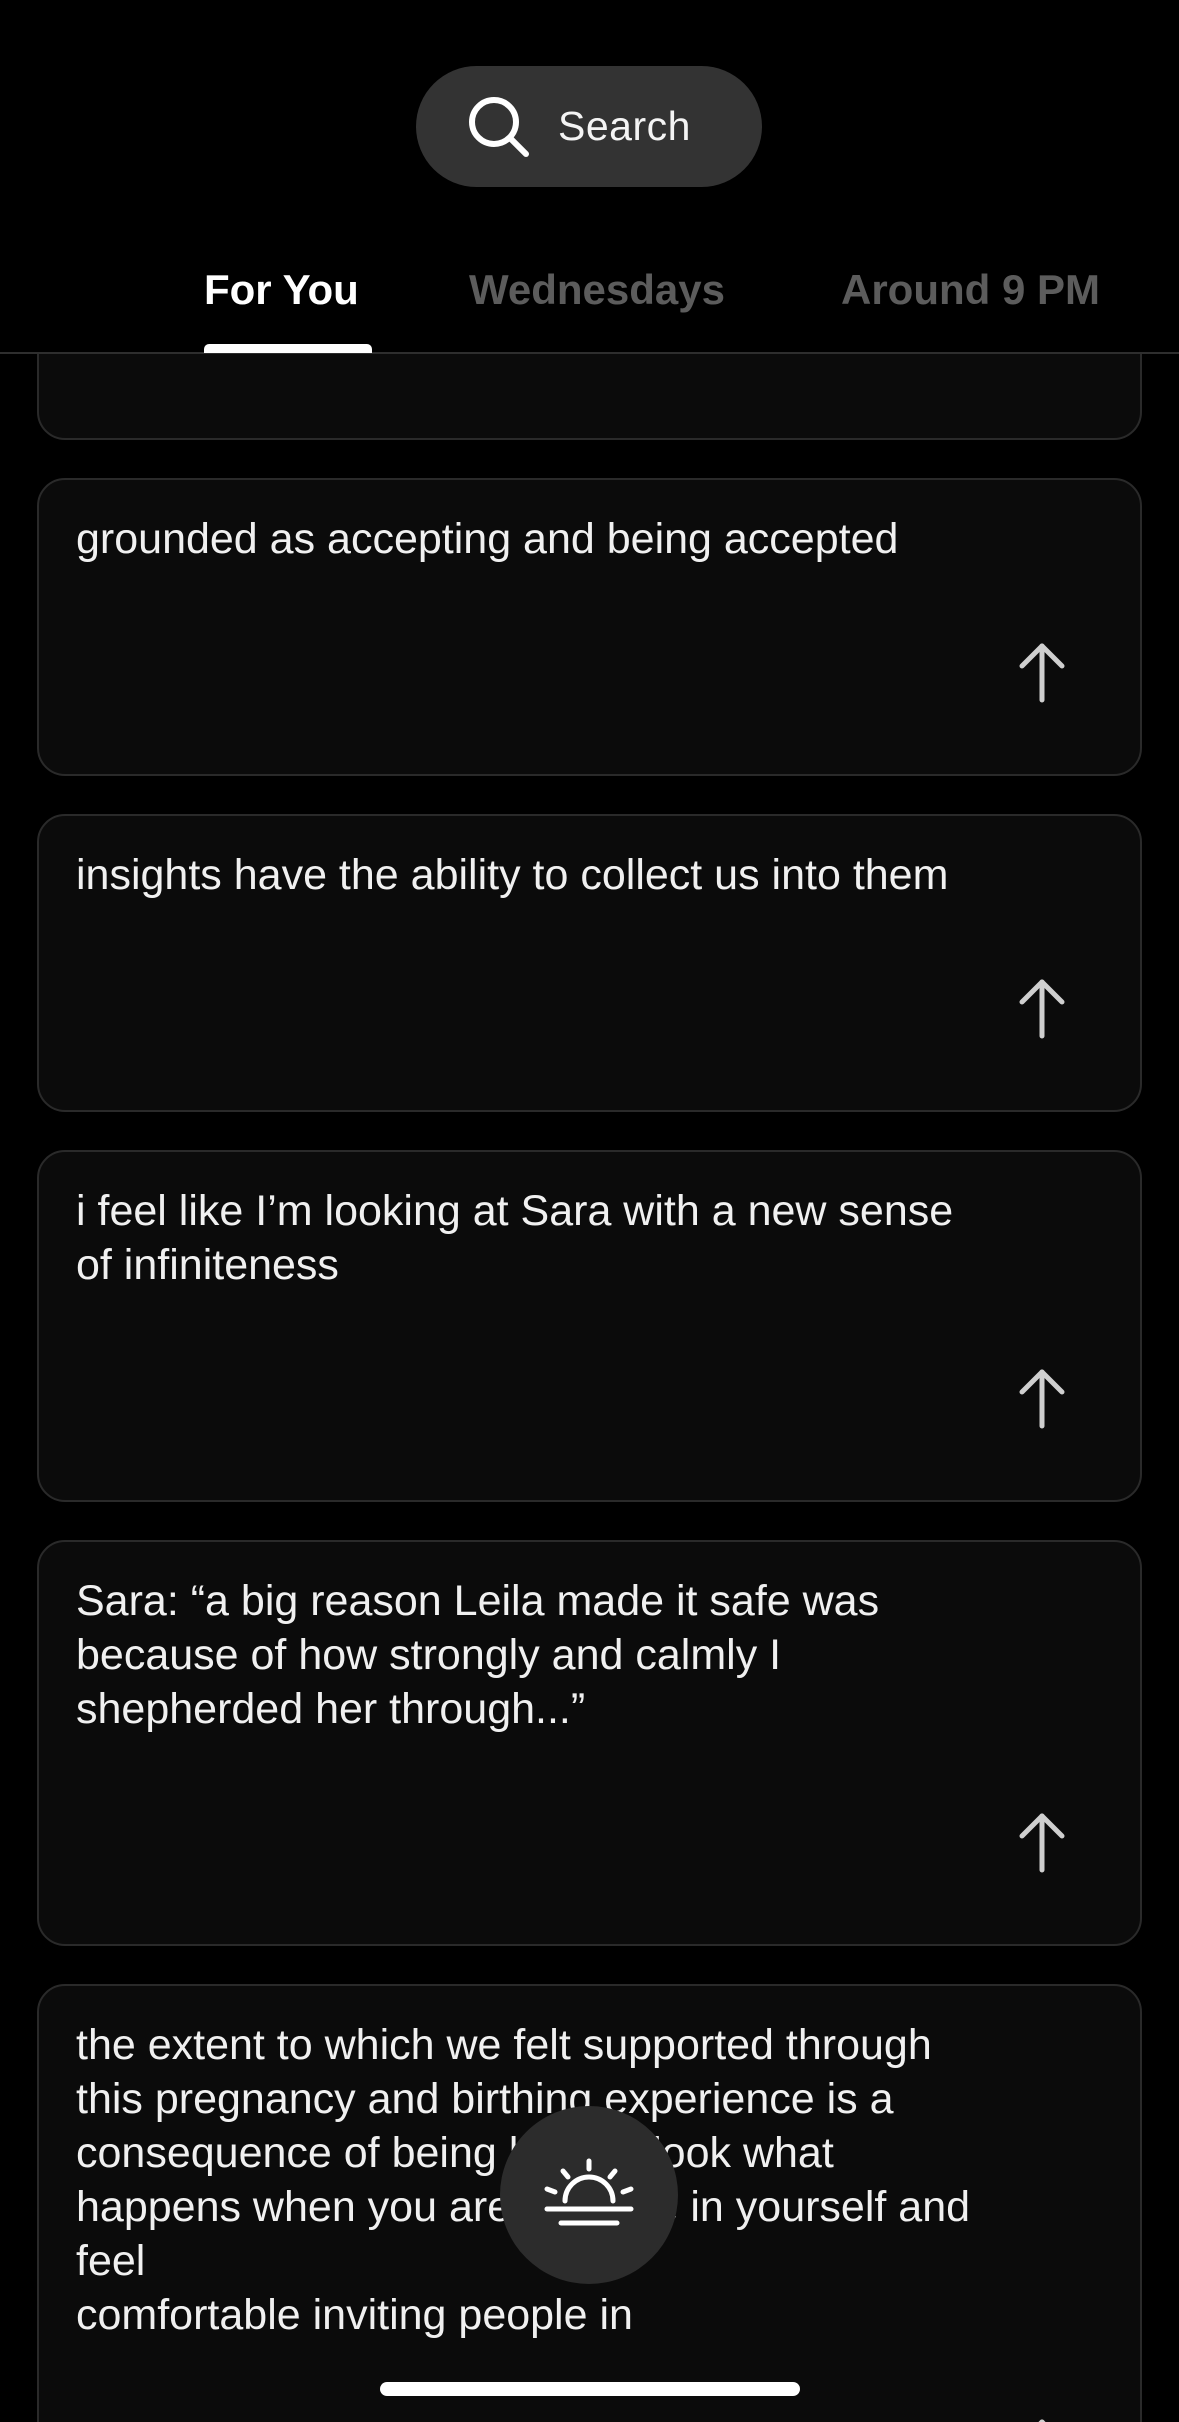 Image resolution: width=1179 pixels, height=2422 pixels. Describe the element at coordinates (288, 348) in the screenshot. I see `active-tab-indicator` at that location.